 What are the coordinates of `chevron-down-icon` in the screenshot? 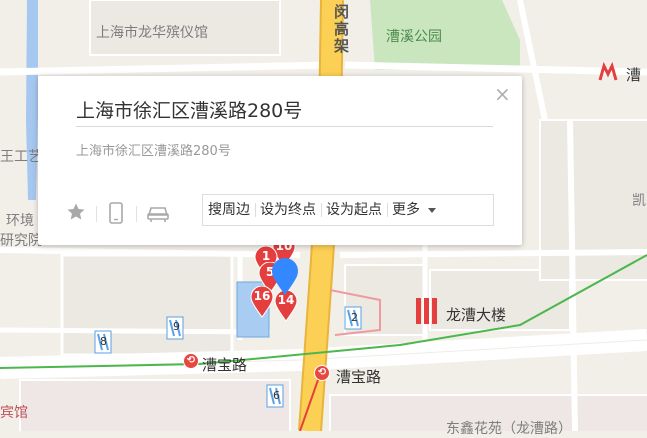 It's located at (432, 210).